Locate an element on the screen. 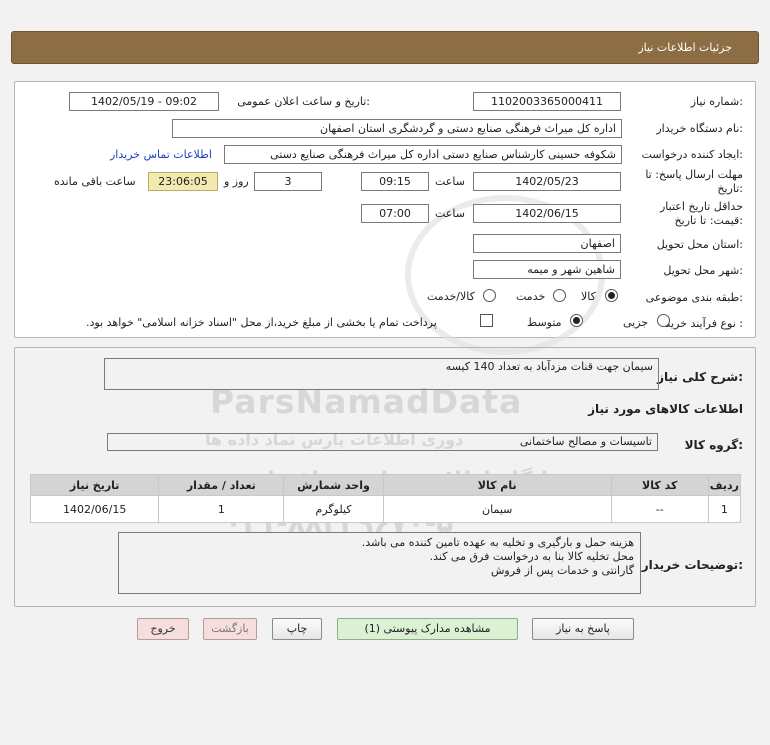  need-number-field: 1102003365000411 is located at coordinates (547, 101).